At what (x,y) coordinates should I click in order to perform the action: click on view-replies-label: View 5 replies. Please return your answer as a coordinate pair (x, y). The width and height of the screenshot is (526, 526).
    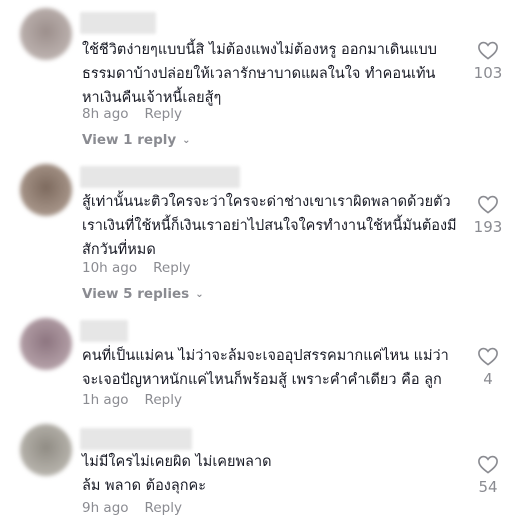
    Looking at the image, I should click on (136, 294).